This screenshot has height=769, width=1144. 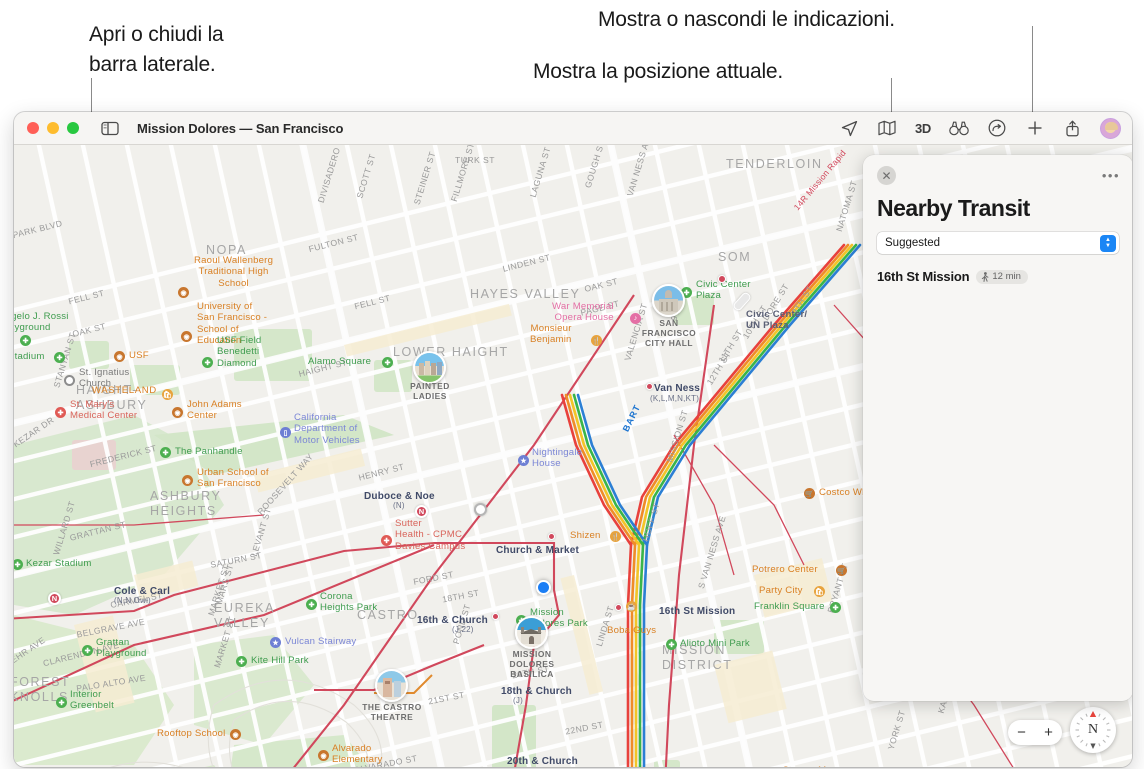 I want to click on transit-filter-select: Suggested ▲ ▼, so click(x=998, y=243).